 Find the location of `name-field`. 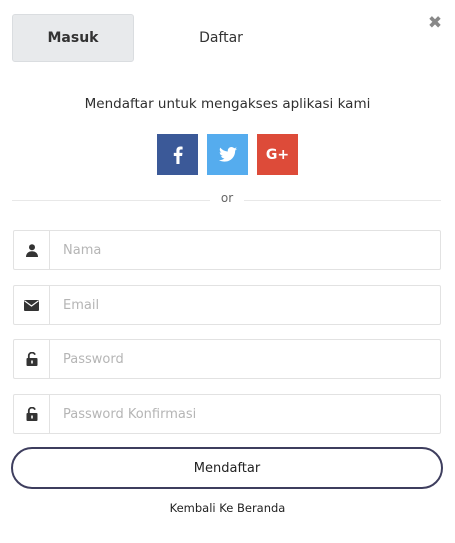

name-field is located at coordinates (227, 250).